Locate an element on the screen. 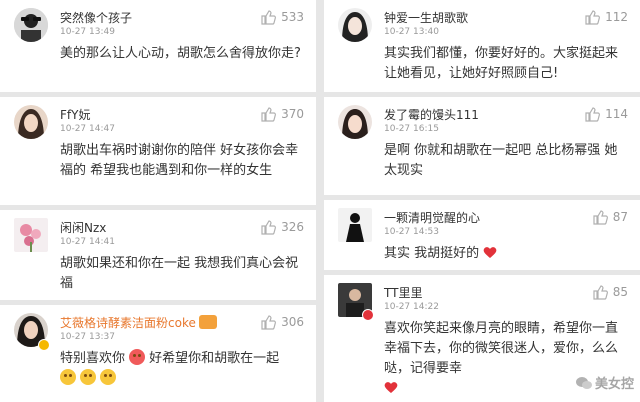 The height and width of the screenshot is (402, 640). username: 发了霉的馒头111 is located at coordinates (431, 114).